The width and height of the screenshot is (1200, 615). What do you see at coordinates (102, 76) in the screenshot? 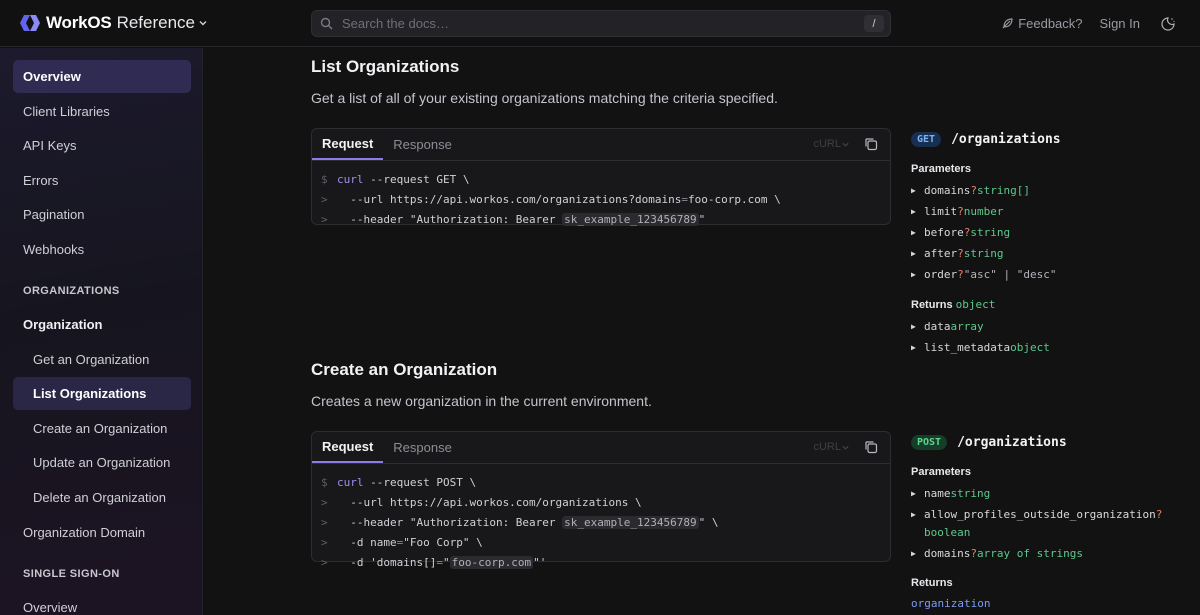
I see `sidebar-item-overview: Overview` at bounding box center [102, 76].